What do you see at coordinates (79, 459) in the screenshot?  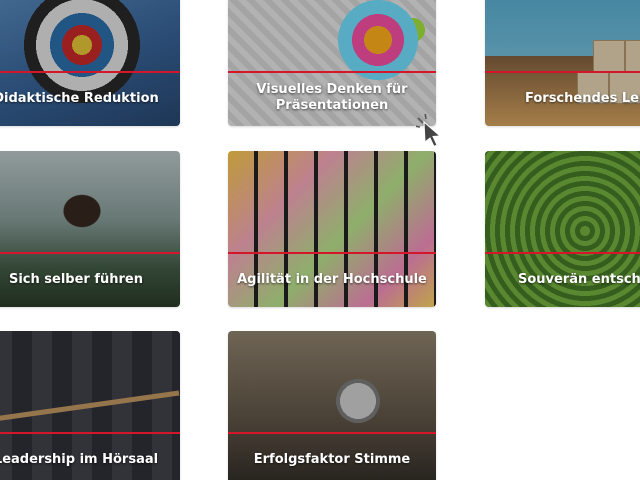 I see `tile-title: Leadership im Hörsaal` at bounding box center [79, 459].